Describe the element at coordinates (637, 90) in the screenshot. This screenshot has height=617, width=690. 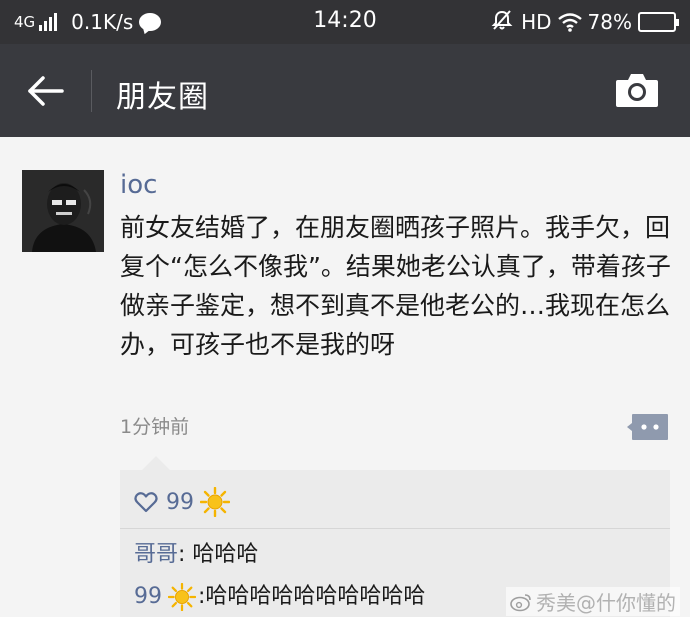
I see `camera-icon` at that location.